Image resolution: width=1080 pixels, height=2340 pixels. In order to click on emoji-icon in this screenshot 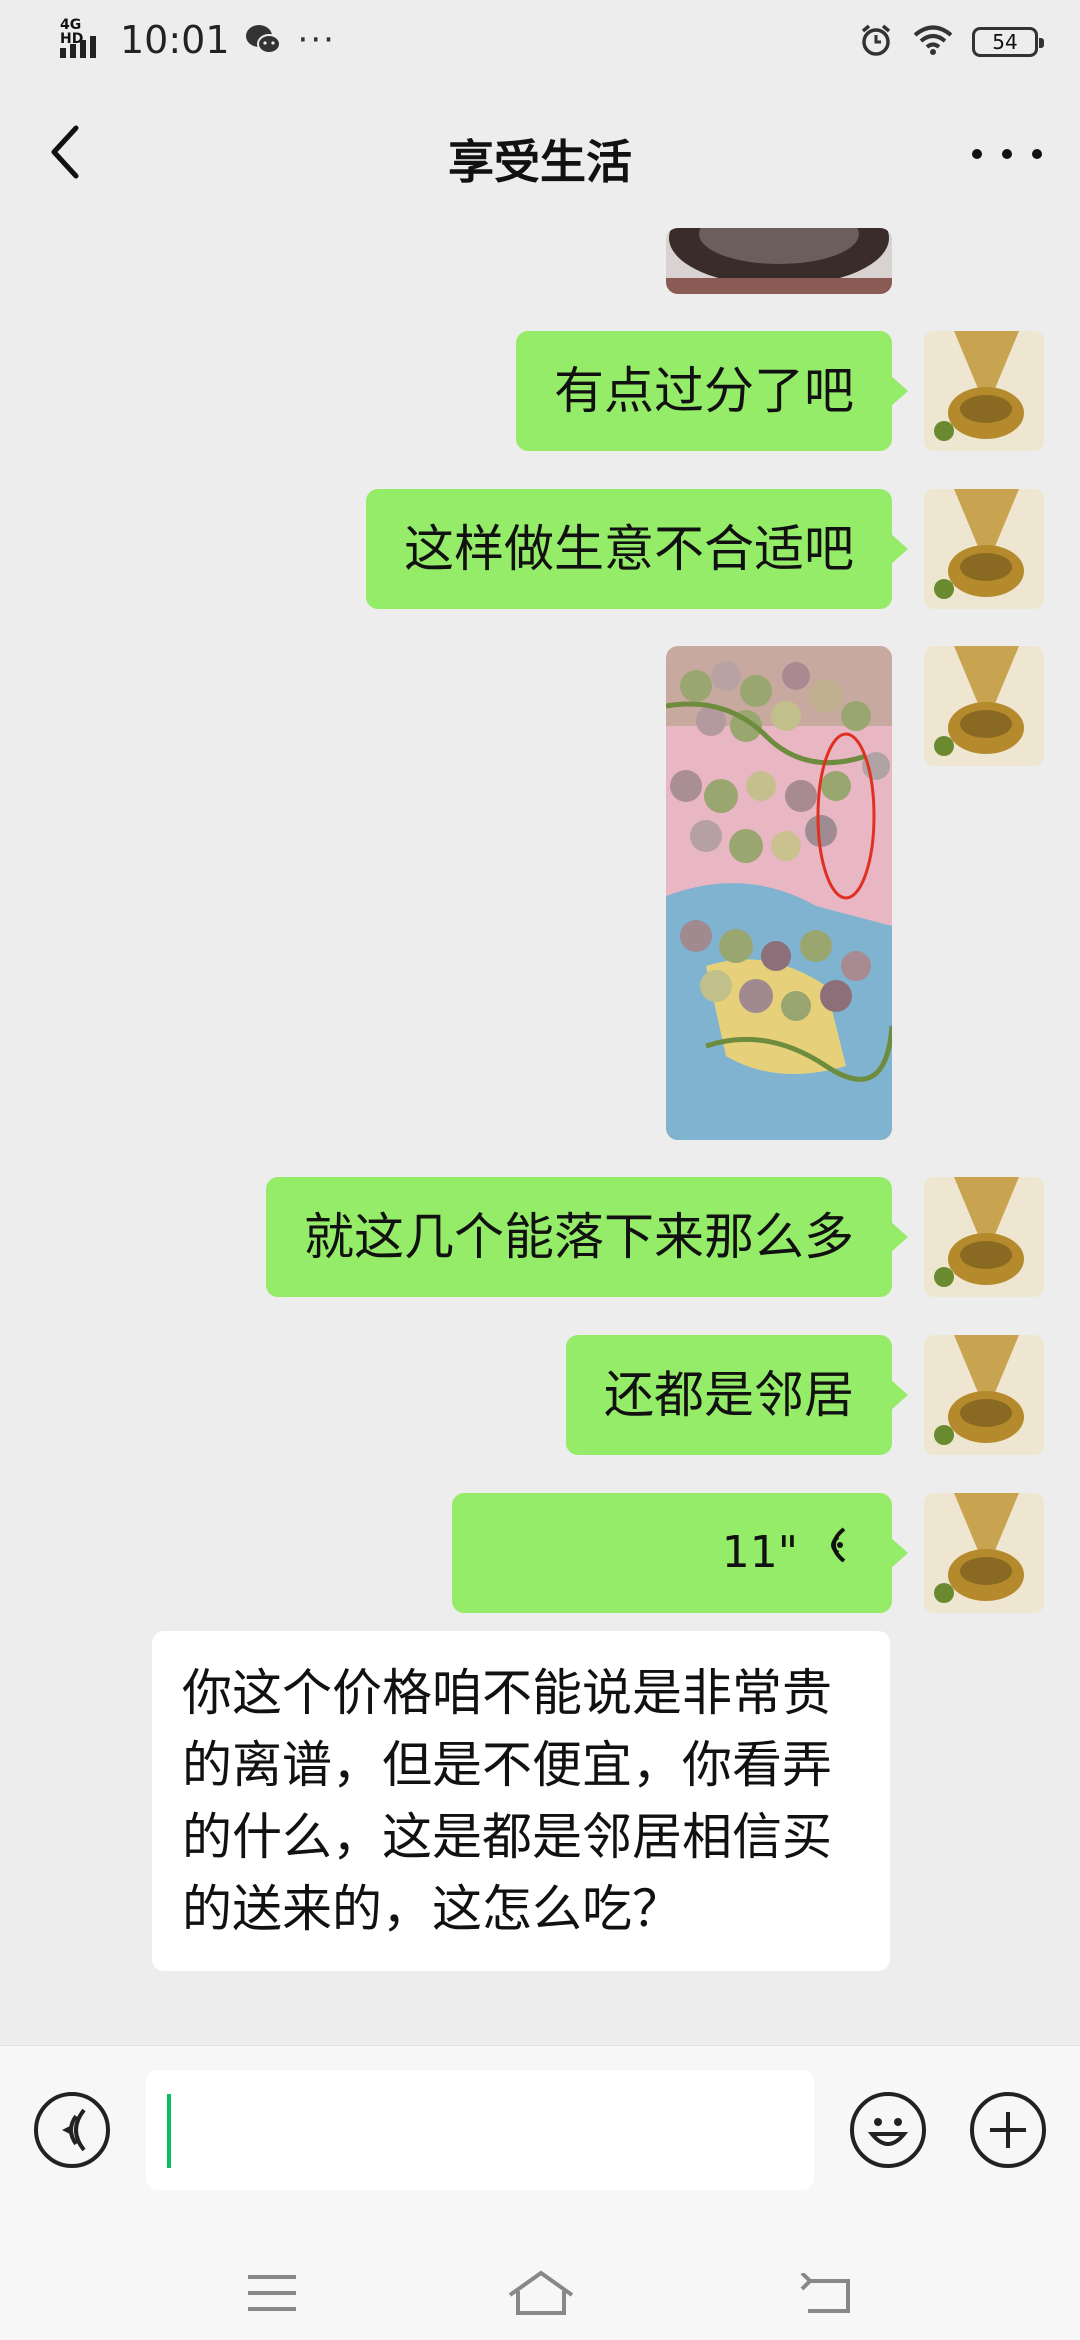, I will do `click(888, 2130)`.